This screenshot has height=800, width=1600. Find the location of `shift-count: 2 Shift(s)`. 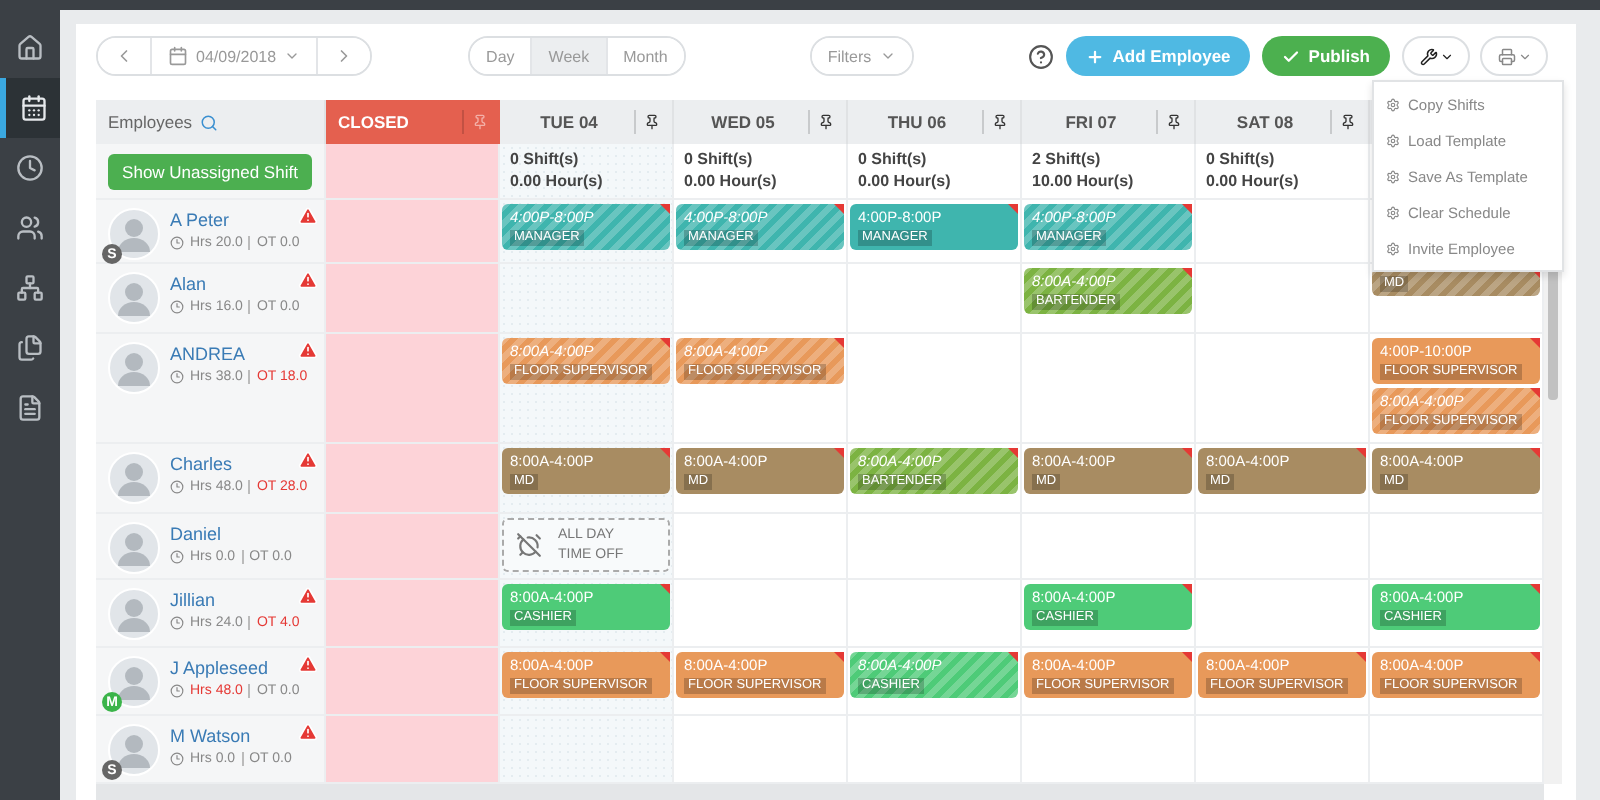

shift-count: 2 Shift(s) is located at coordinates (1067, 159).